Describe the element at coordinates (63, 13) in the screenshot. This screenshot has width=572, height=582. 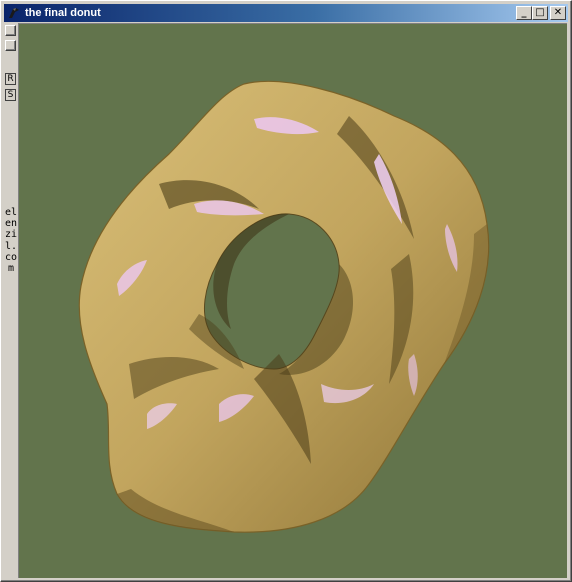
I see `window-title: the final donut` at that location.